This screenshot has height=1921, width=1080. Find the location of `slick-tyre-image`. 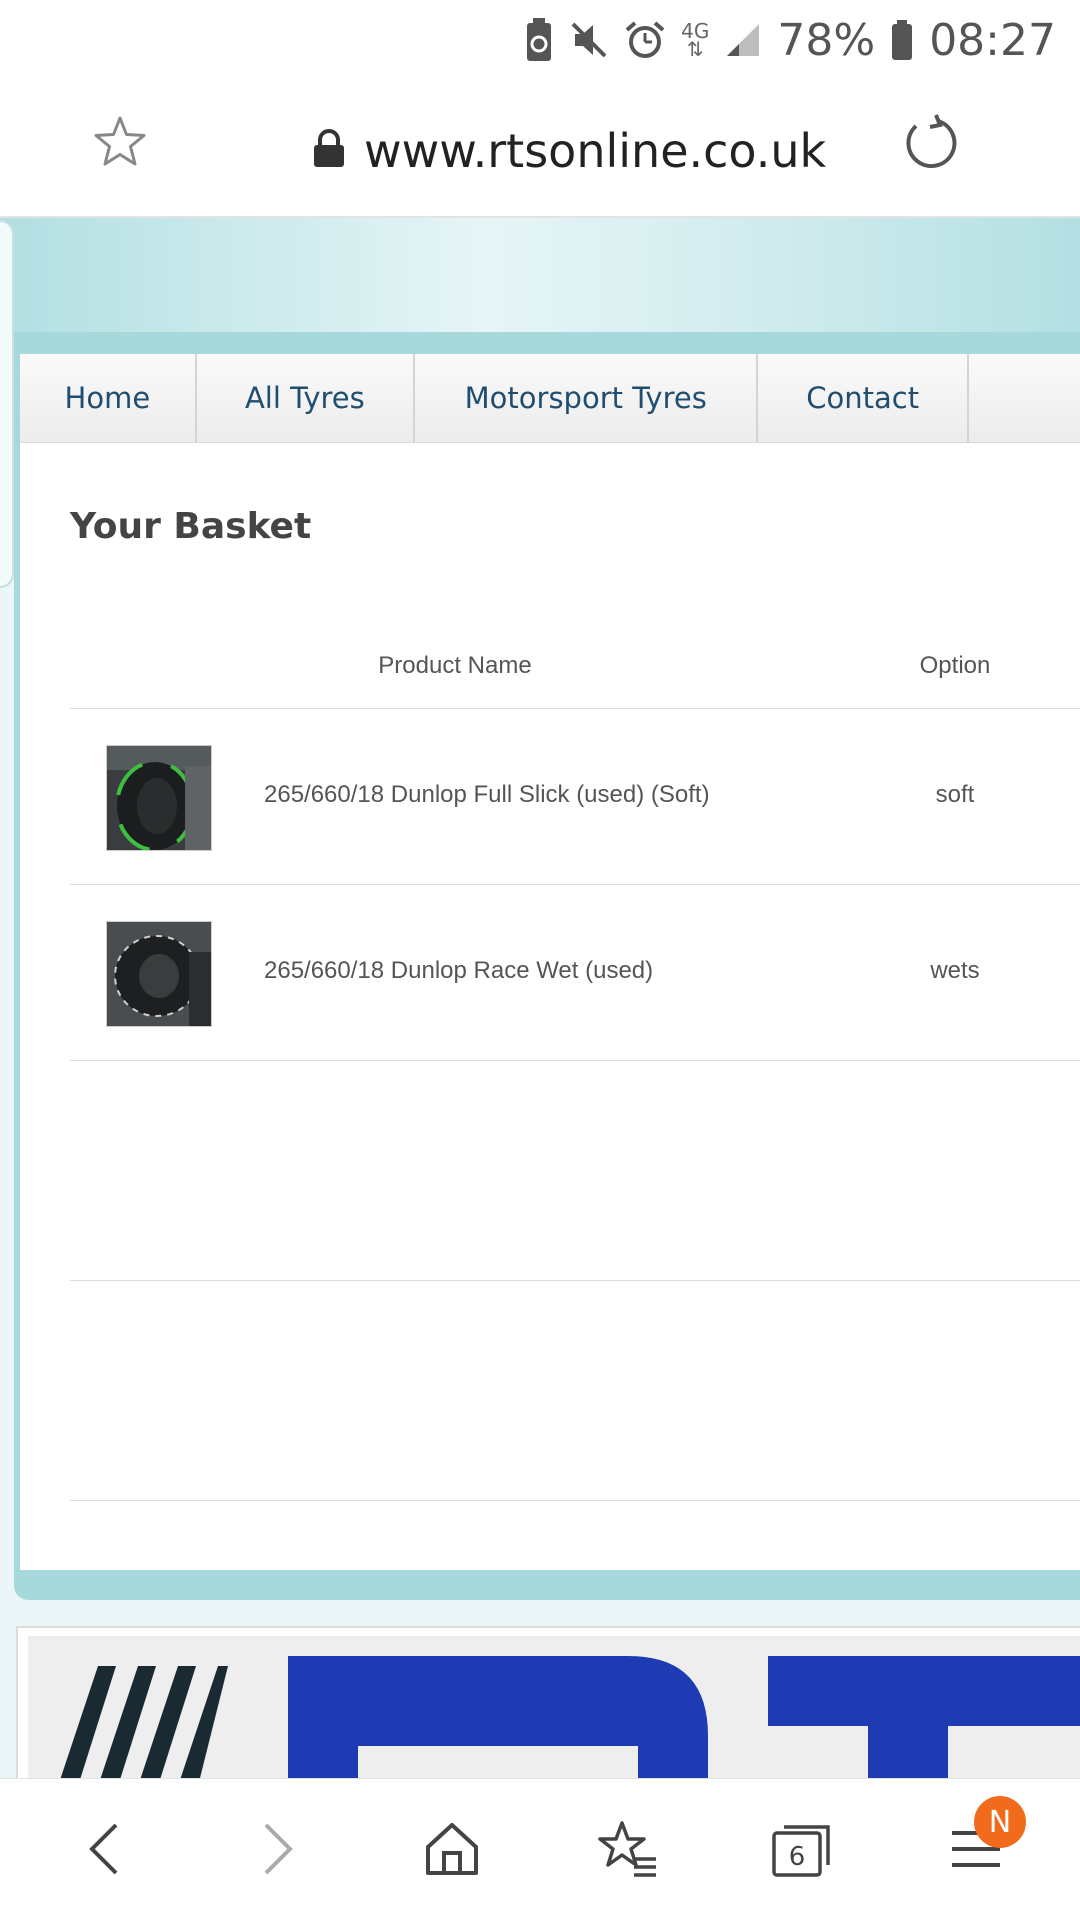

slick-tyre-image is located at coordinates (159, 798).